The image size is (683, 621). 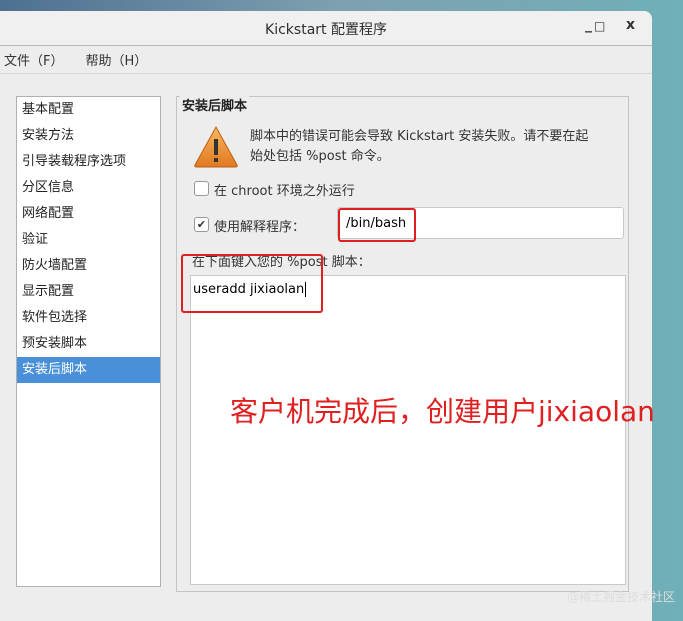 What do you see at coordinates (88, 240) in the screenshot?
I see `sidebar-item: 验证` at bounding box center [88, 240].